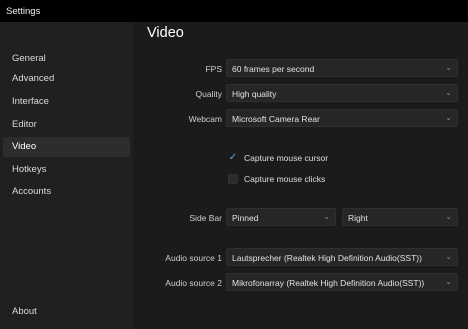 The width and height of the screenshot is (468, 329). I want to click on side-bar-mode-value: Pinned, so click(245, 218).